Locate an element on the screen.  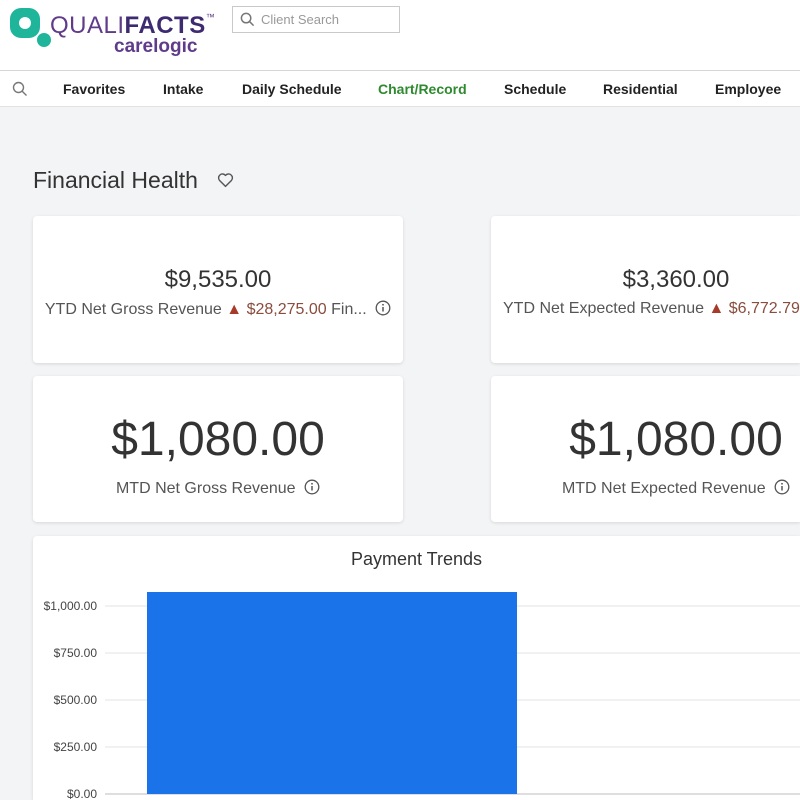
card-value: $9,535.00 is located at coordinates (218, 279).